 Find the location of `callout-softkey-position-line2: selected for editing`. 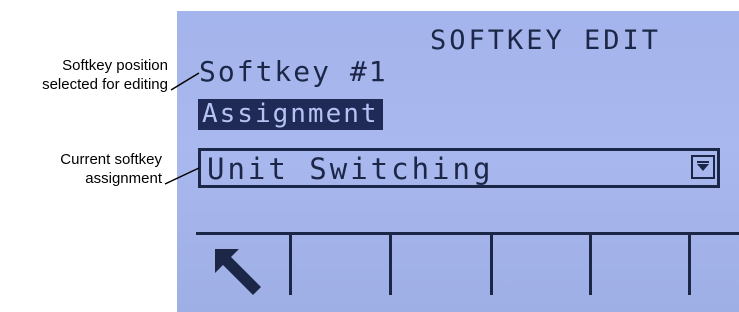

callout-softkey-position-line2: selected for editing is located at coordinates (105, 84).